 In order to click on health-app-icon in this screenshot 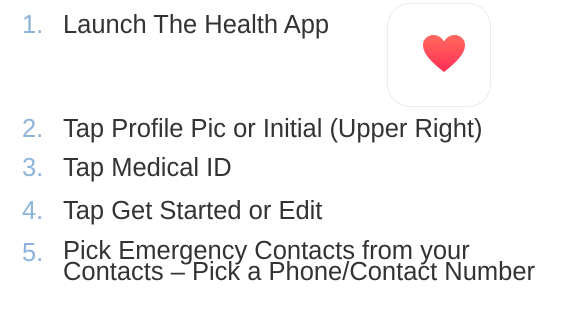, I will do `click(439, 55)`.